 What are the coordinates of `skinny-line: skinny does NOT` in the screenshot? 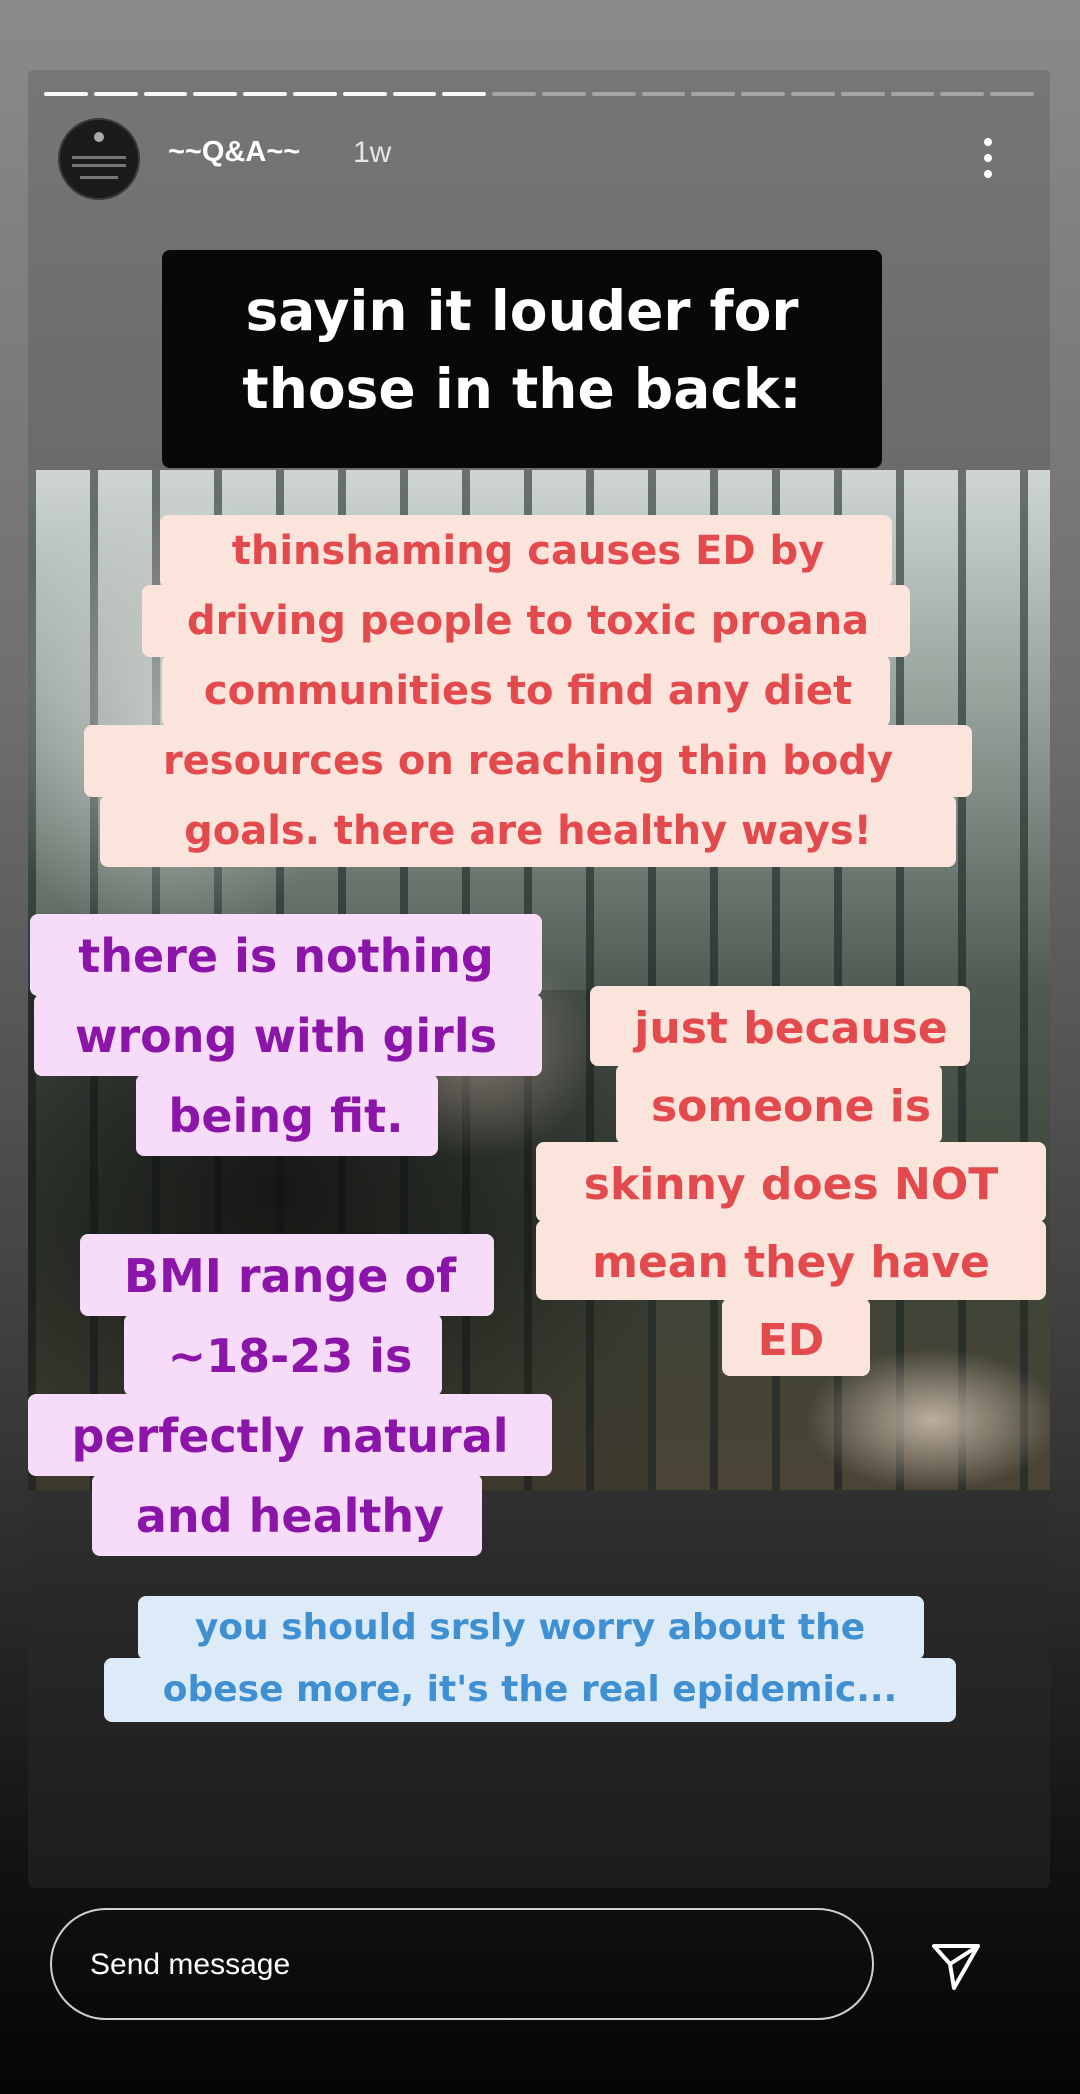 It's located at (791, 1184).